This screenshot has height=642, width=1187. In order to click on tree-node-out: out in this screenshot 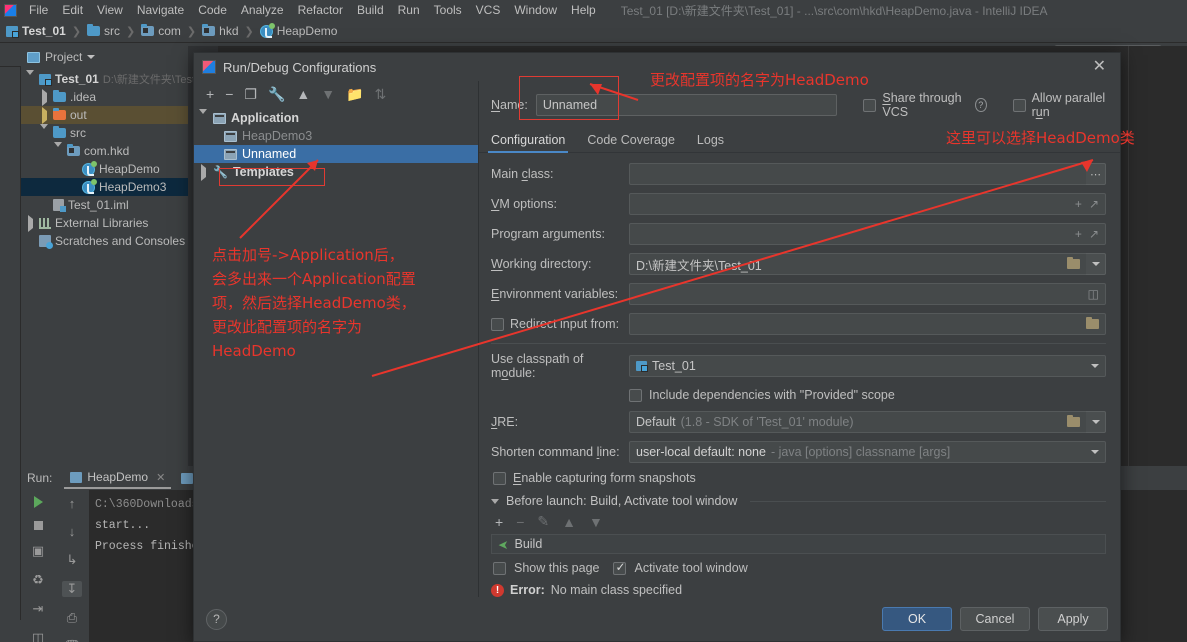, I will do `click(104, 115)`.